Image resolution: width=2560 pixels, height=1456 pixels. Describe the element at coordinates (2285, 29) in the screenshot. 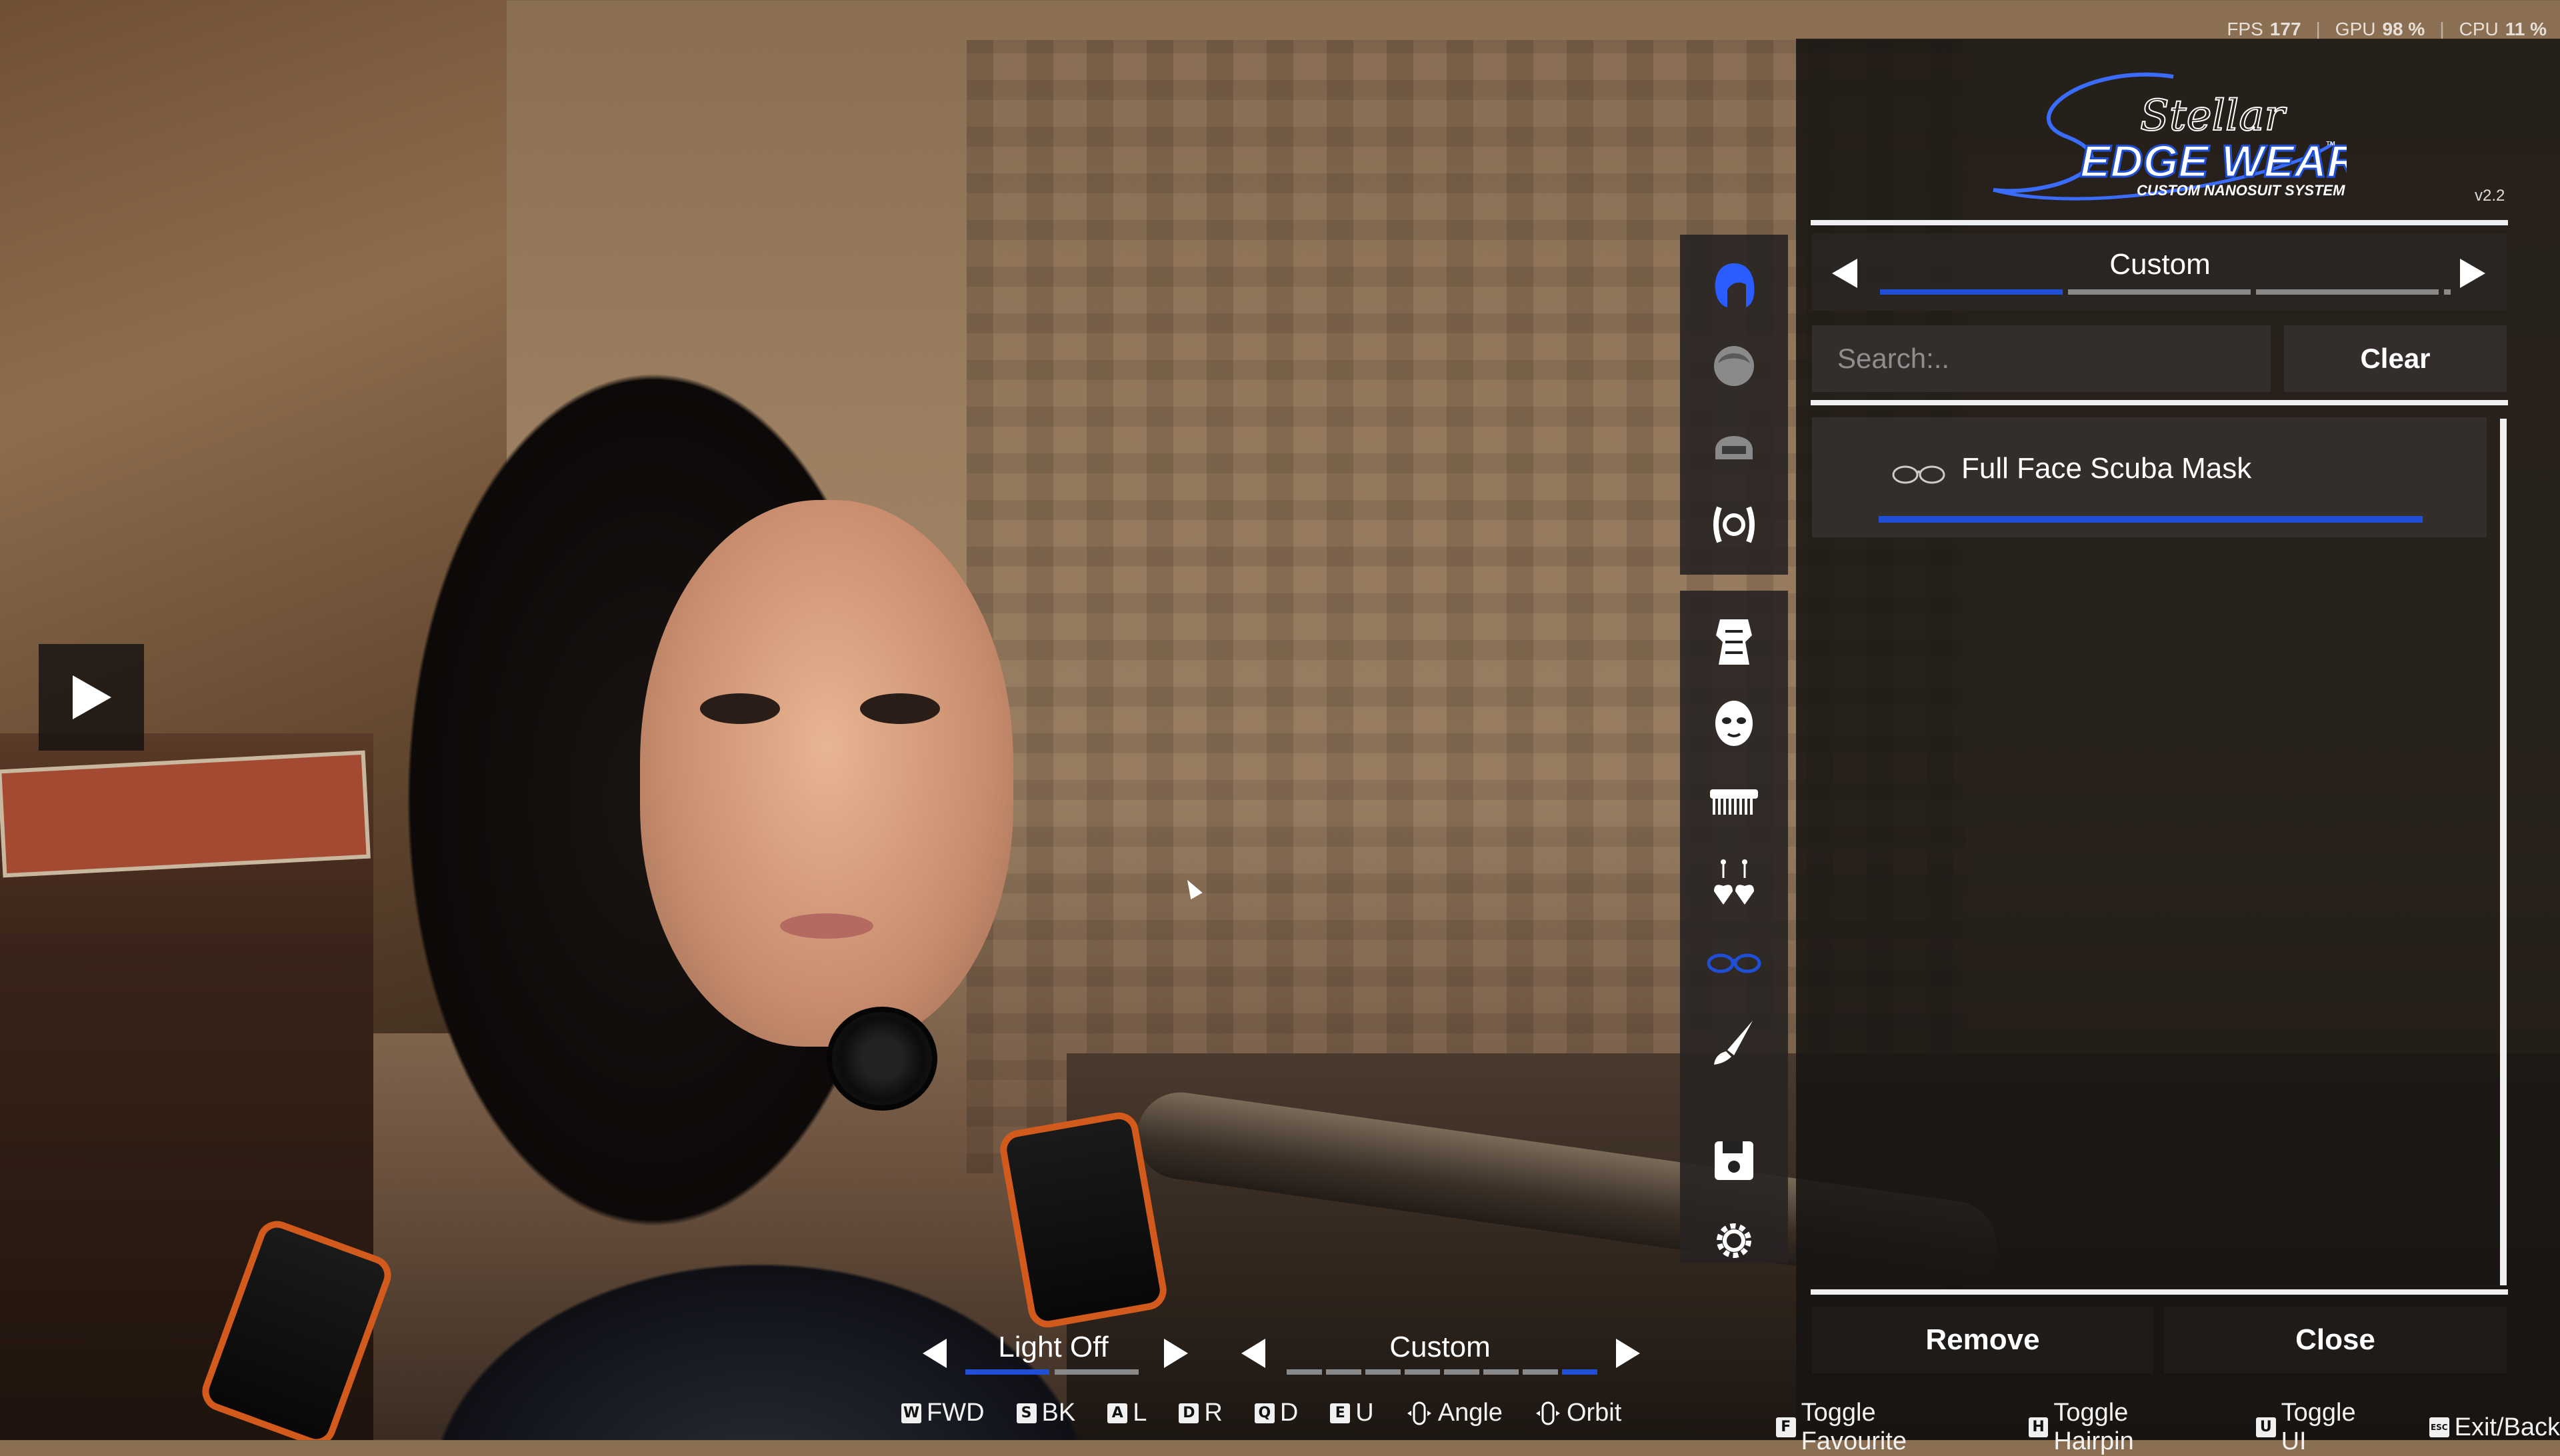

I see `fps-value: 177` at that location.